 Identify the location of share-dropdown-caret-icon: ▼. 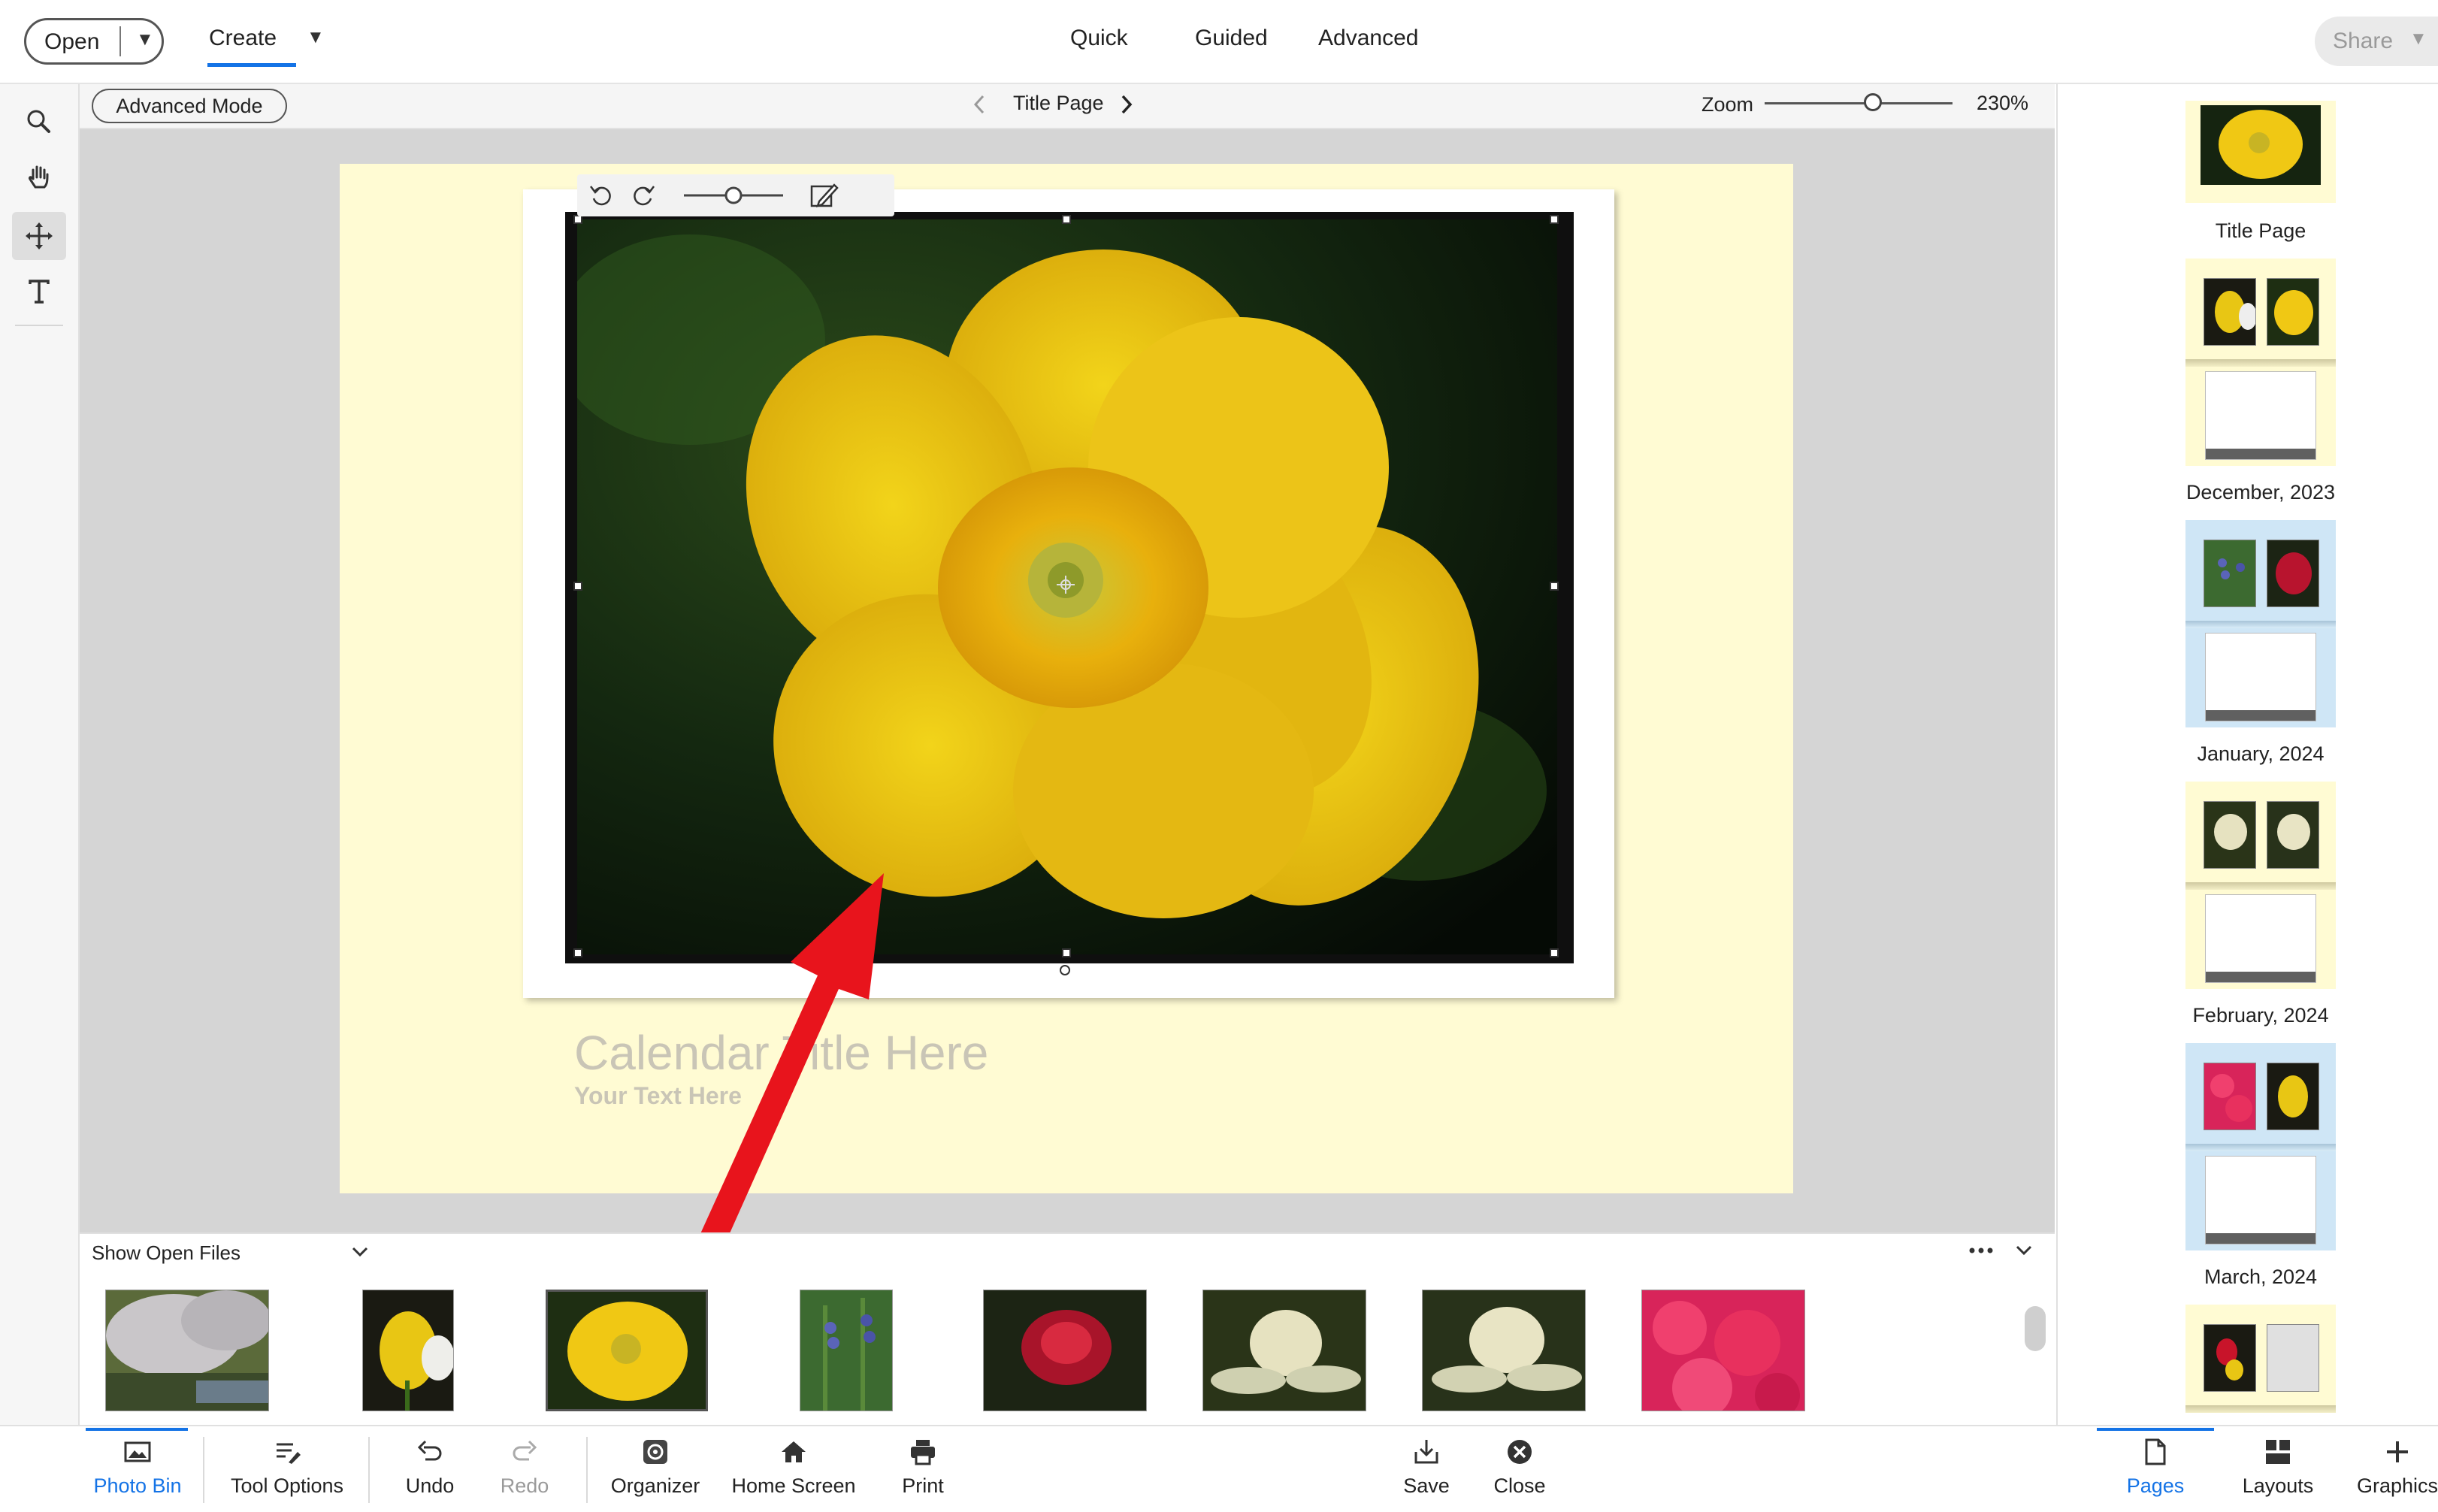
(2418, 39).